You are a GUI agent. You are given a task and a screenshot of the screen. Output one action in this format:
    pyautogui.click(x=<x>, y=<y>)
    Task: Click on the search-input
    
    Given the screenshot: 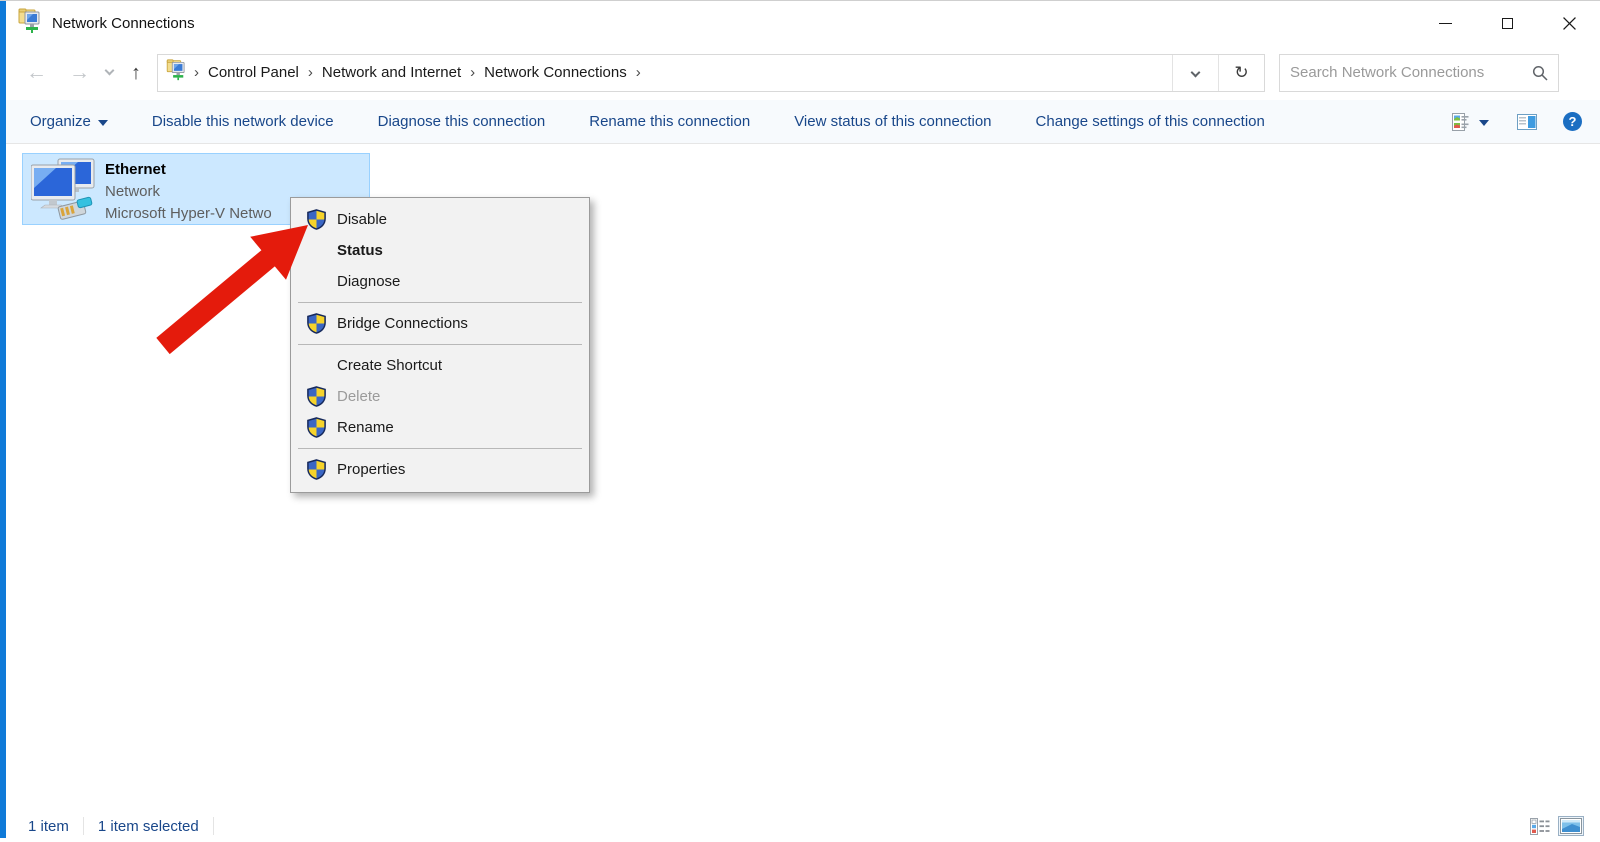 What is the action you would take?
    pyautogui.click(x=1411, y=72)
    